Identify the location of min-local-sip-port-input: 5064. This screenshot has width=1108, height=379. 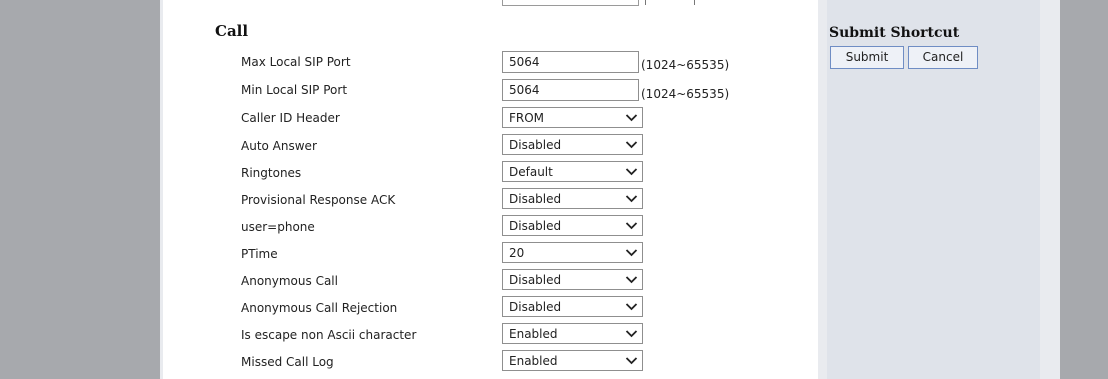
(570, 90).